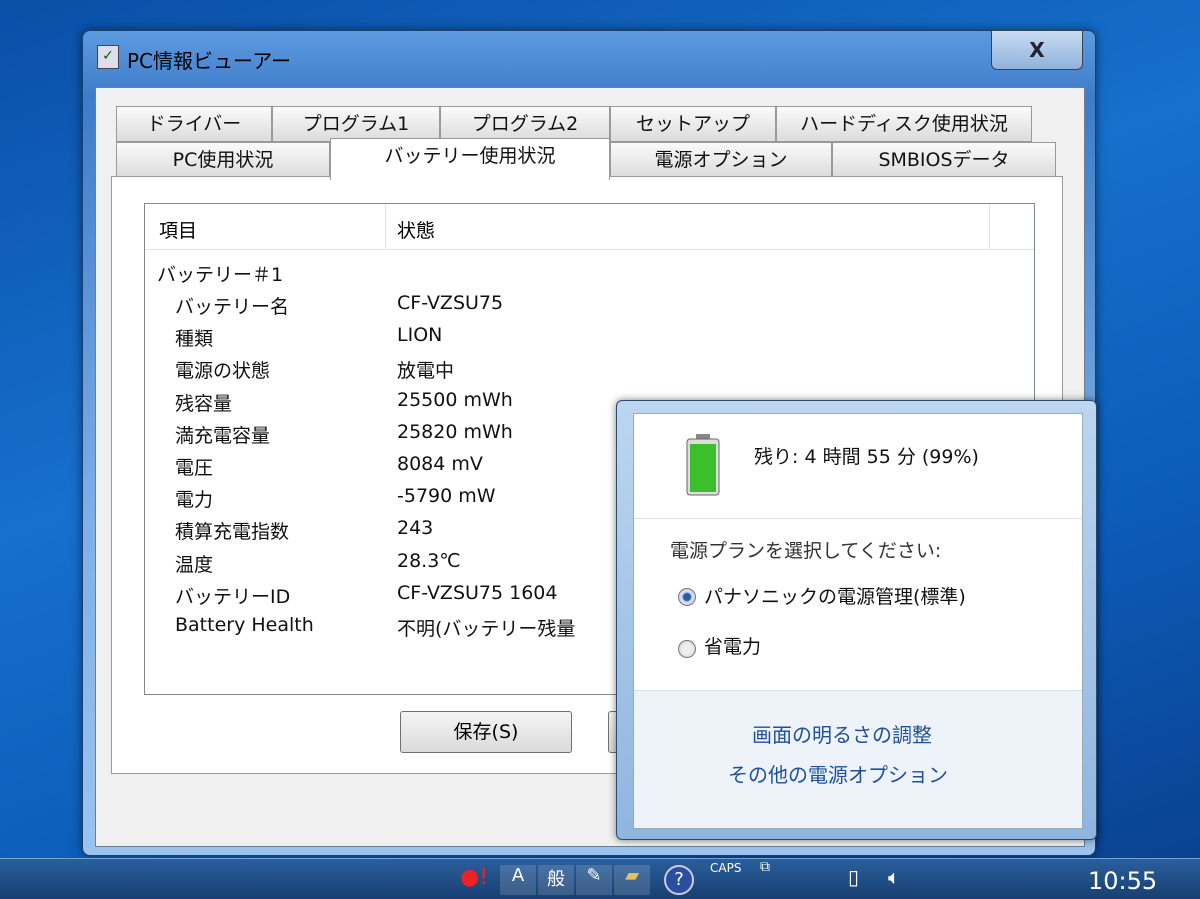 The image size is (1200, 899). What do you see at coordinates (486, 629) in the screenshot?
I see `list-item-value: 不明(バッテリー残量` at bounding box center [486, 629].